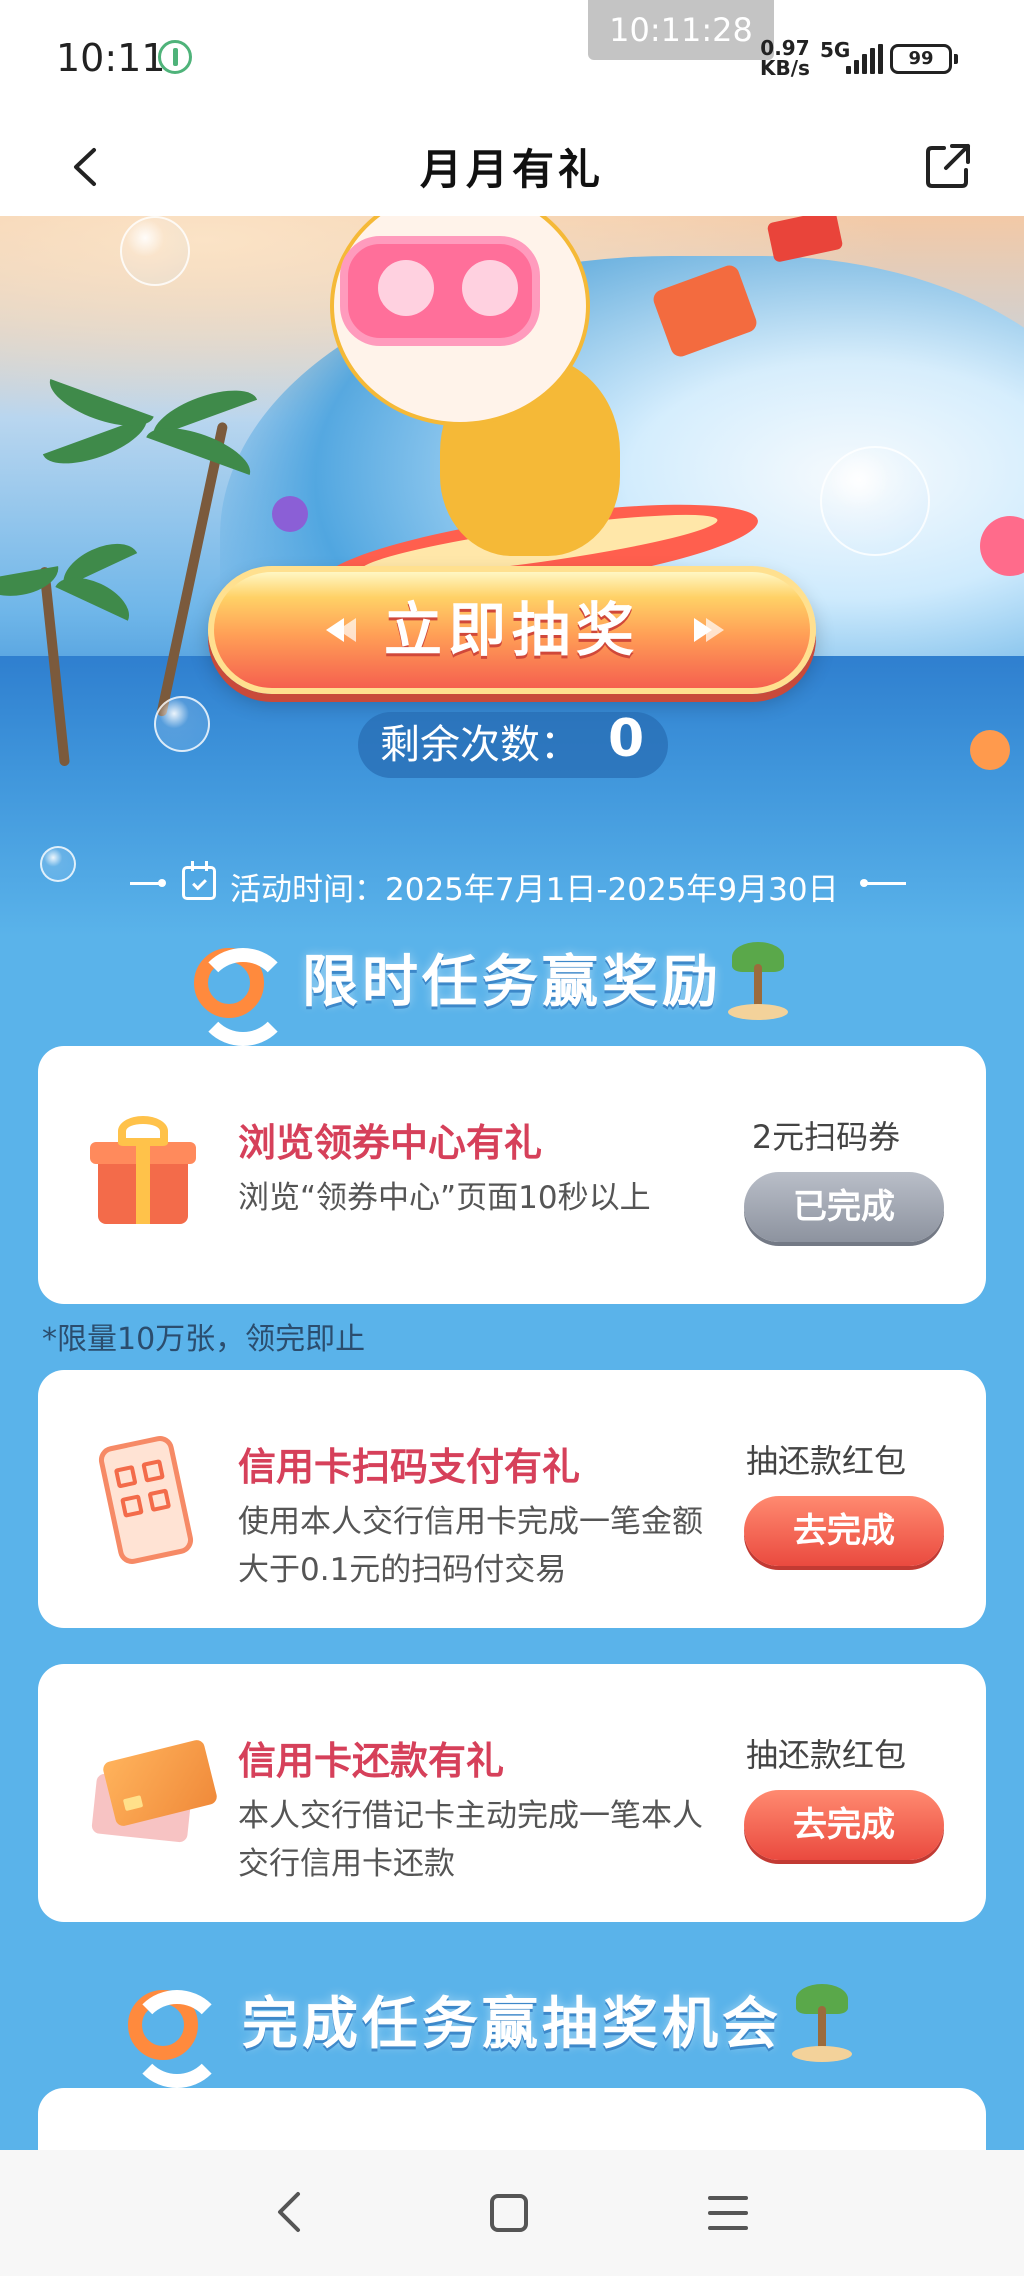 This screenshot has width=1024, height=2276. Describe the element at coordinates (728, 2213) in the screenshot. I see `system-menu-icon` at that location.